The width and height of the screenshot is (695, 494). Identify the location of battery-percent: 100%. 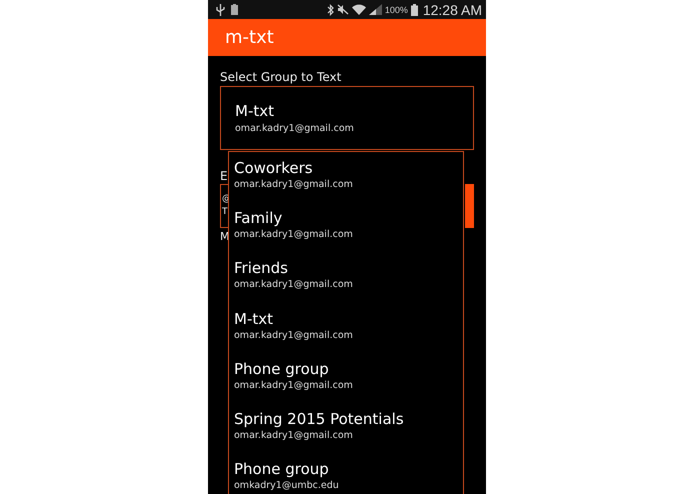
(396, 9).